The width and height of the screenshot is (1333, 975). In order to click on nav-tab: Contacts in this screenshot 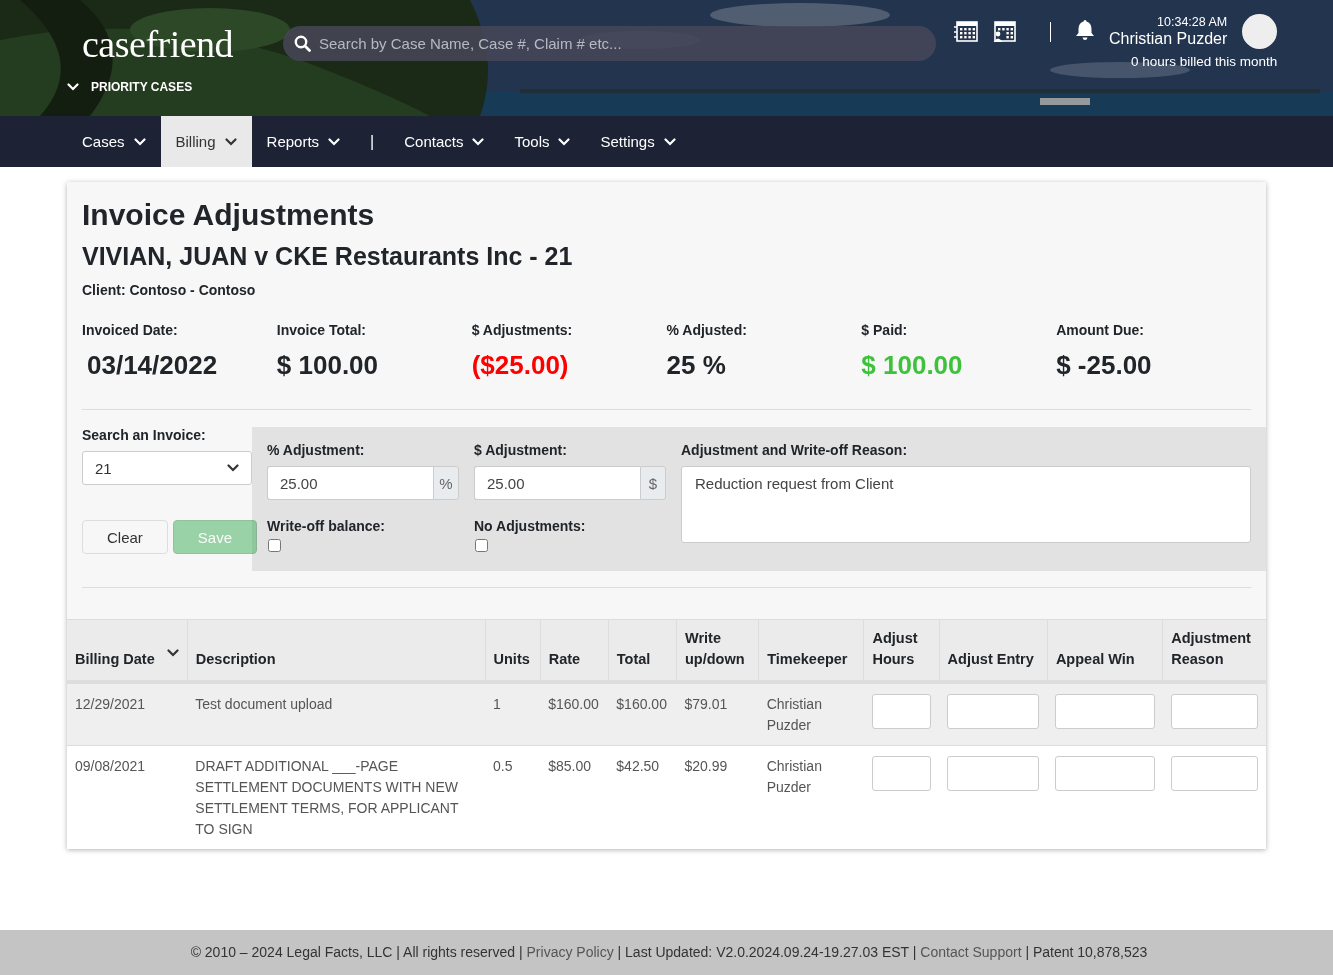, I will do `click(444, 141)`.